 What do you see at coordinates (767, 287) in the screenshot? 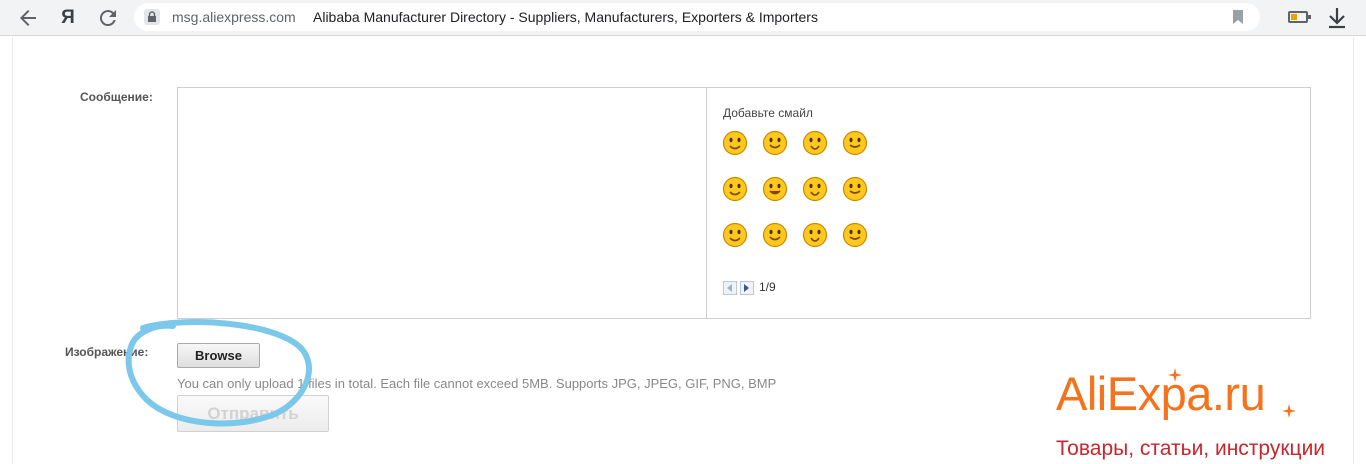
I see `page-indicator: 1/9` at bounding box center [767, 287].